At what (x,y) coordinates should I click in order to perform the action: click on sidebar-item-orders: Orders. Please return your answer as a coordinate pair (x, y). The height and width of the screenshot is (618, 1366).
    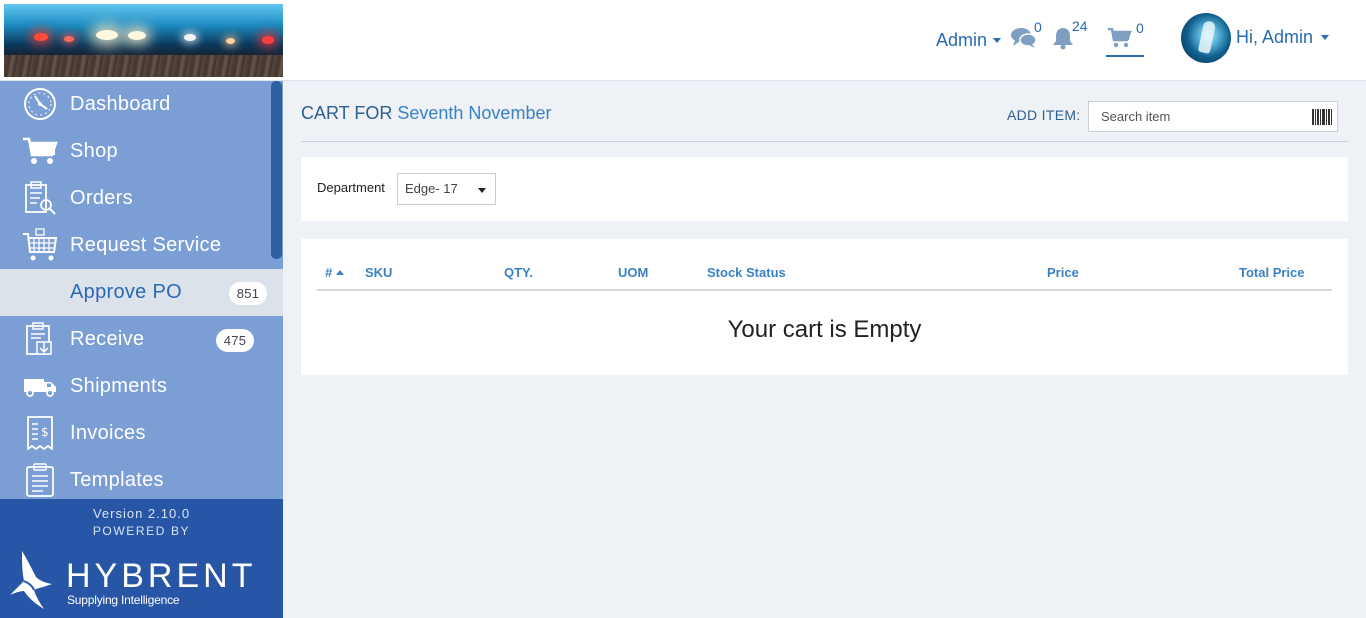
    Looking at the image, I should click on (135, 198).